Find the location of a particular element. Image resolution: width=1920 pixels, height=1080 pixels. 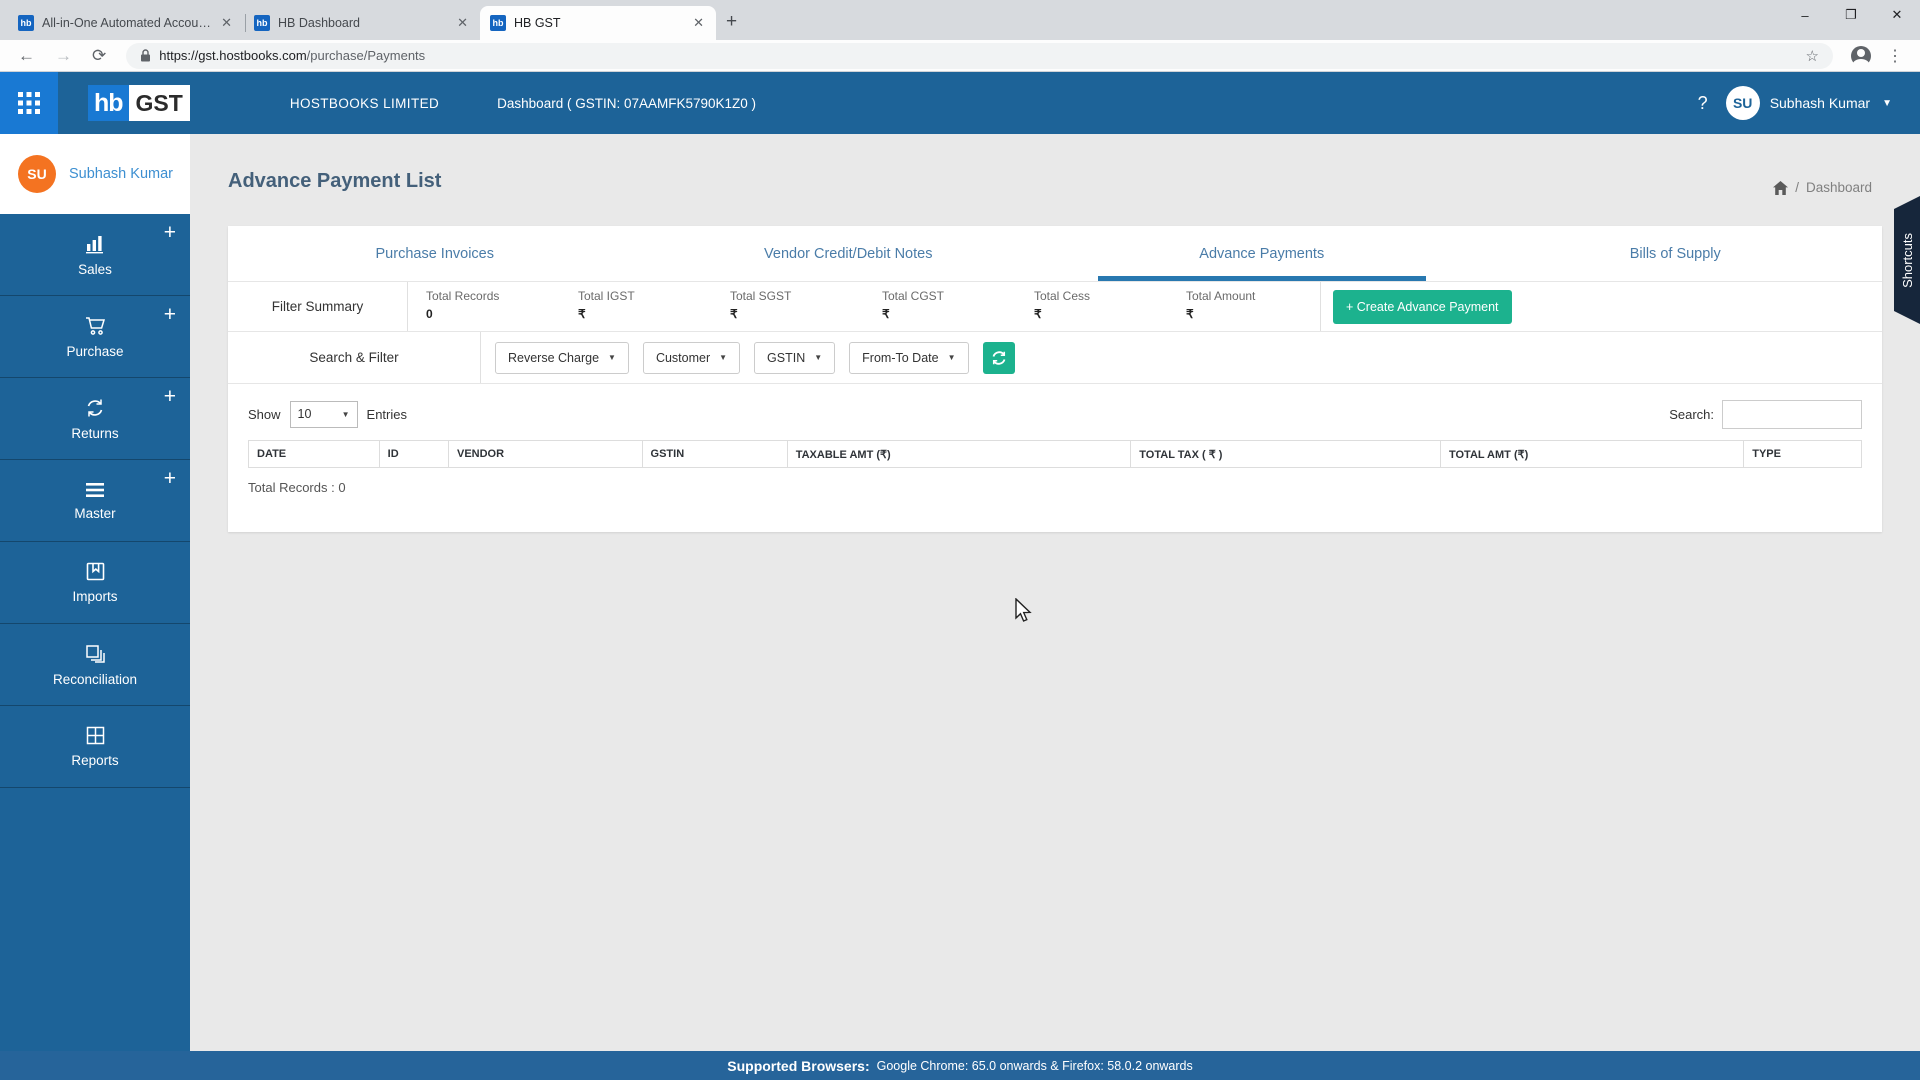

breadcrumb-sep: / is located at coordinates (1797, 187).